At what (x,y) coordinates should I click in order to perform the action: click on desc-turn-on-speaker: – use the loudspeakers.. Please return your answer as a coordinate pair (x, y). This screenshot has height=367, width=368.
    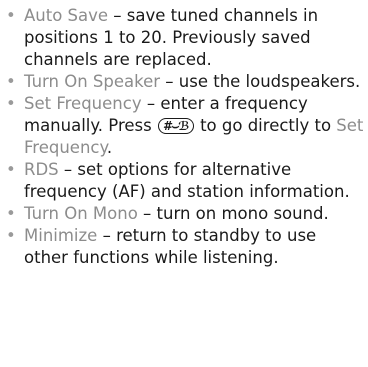
    Looking at the image, I should click on (260, 81).